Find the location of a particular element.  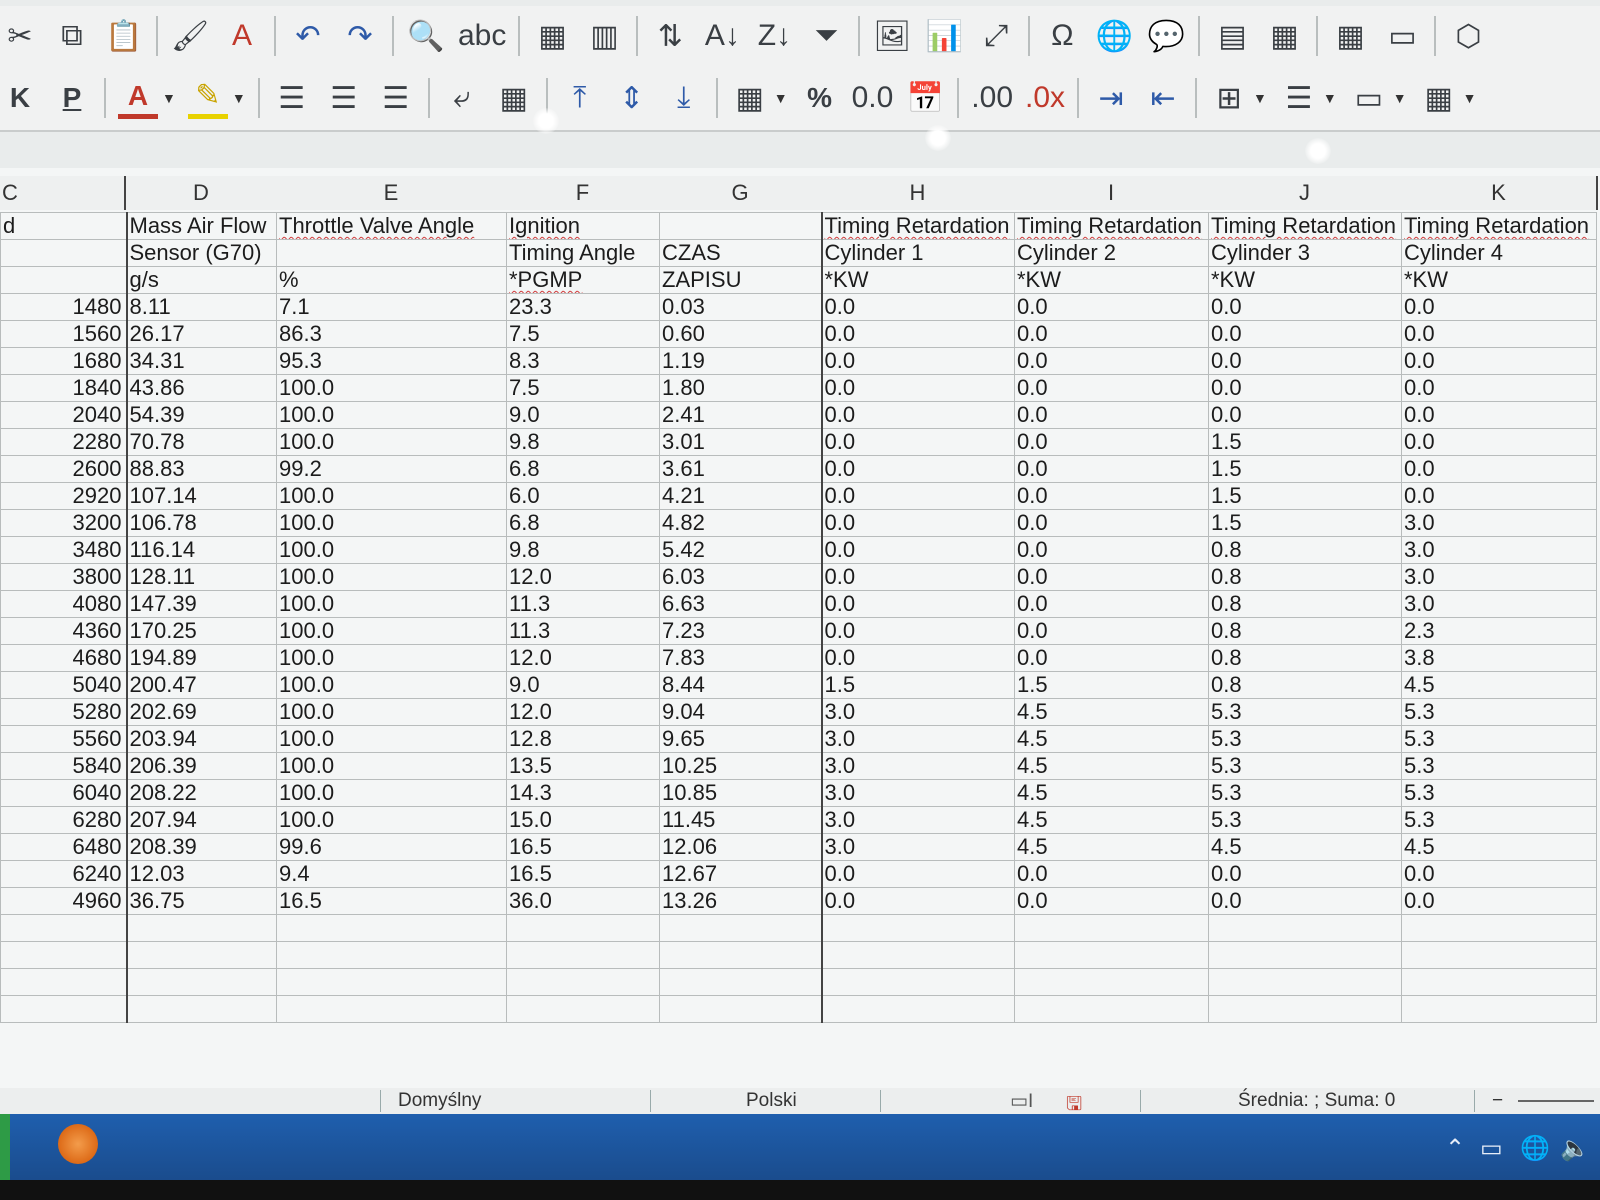

comment-icon: 💬 is located at coordinates (1166, 36).